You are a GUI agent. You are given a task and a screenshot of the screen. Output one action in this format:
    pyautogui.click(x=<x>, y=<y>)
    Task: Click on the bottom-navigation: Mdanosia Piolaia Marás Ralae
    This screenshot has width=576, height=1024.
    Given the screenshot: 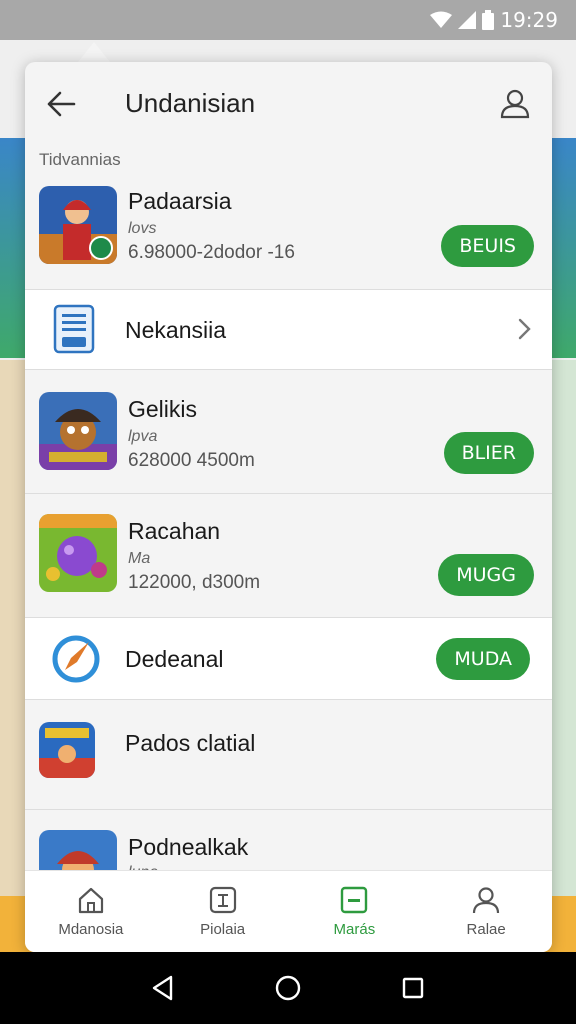 What is the action you would take?
    pyautogui.click(x=288, y=911)
    